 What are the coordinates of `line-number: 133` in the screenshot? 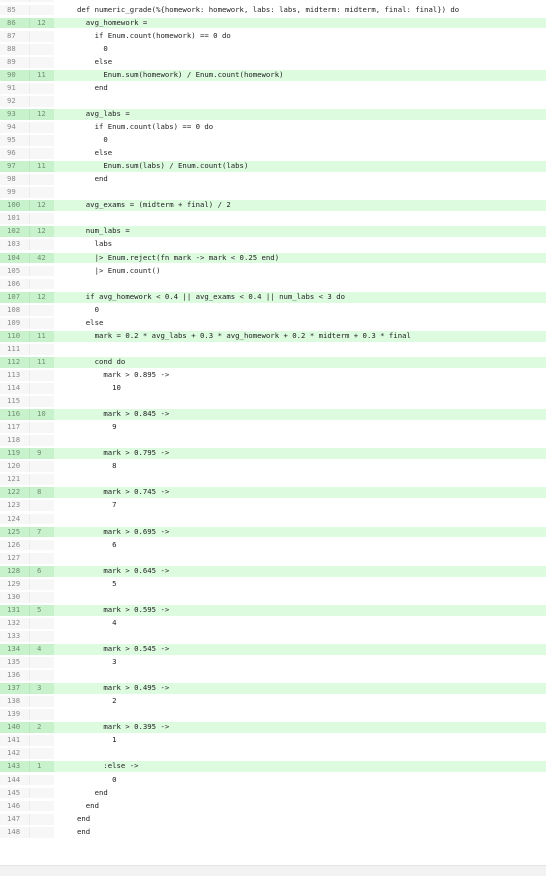 It's located at (15, 636).